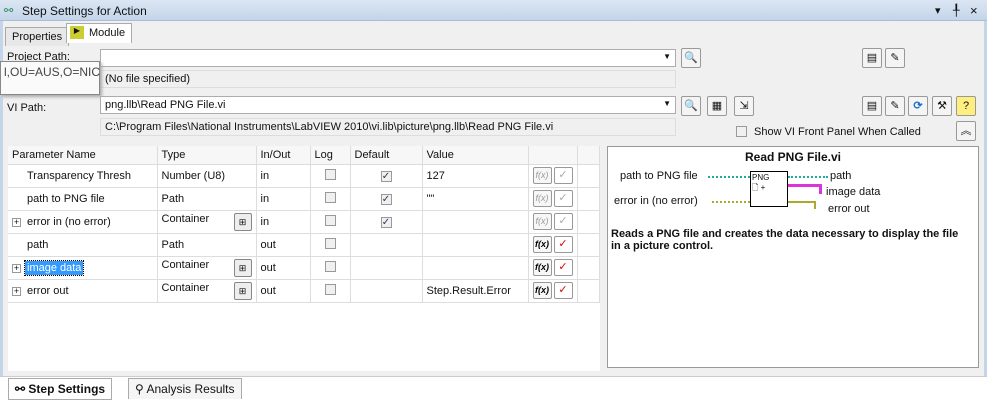 The width and height of the screenshot is (987, 411). I want to click on col-default: Default, so click(386, 155).